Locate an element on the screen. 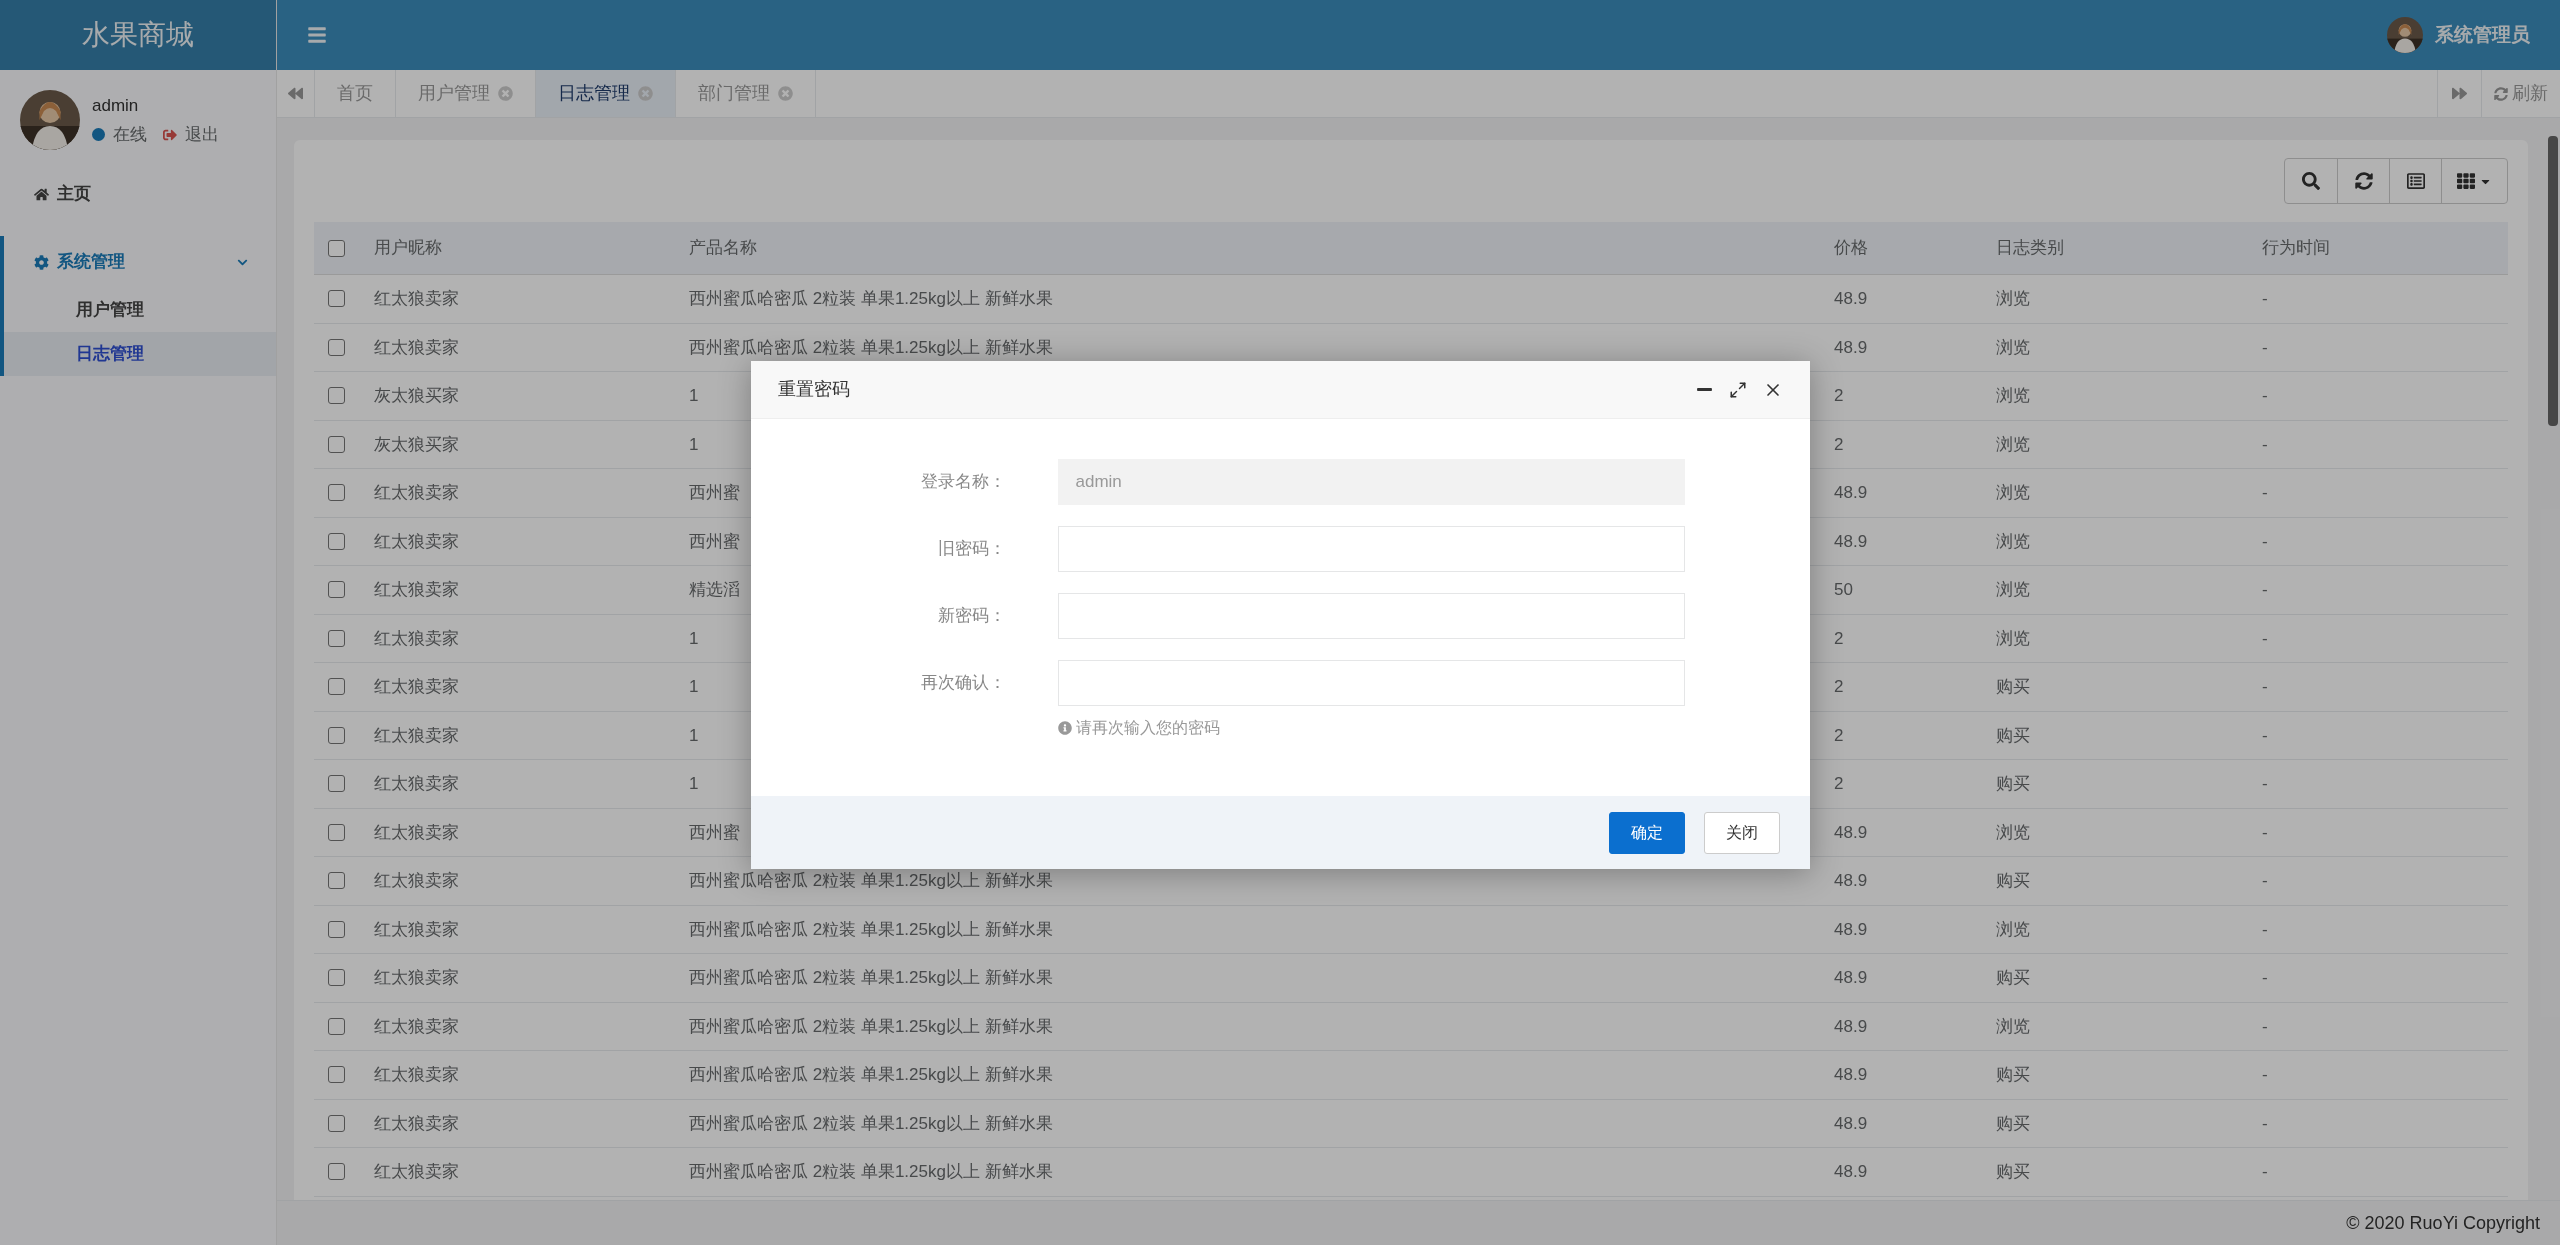 Image resolution: width=2560 pixels, height=1245 pixels. gear-icon is located at coordinates (41, 262).